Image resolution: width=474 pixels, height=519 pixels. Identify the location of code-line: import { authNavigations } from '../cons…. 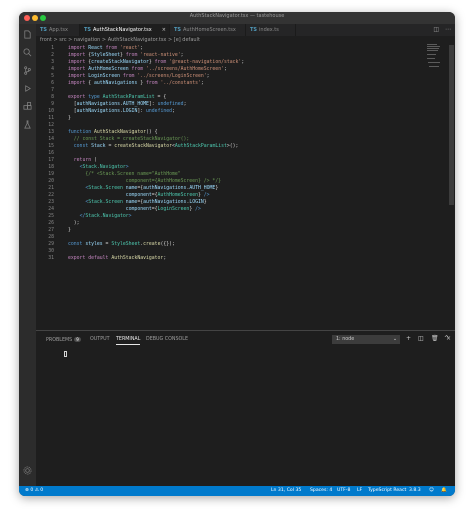
(136, 83).